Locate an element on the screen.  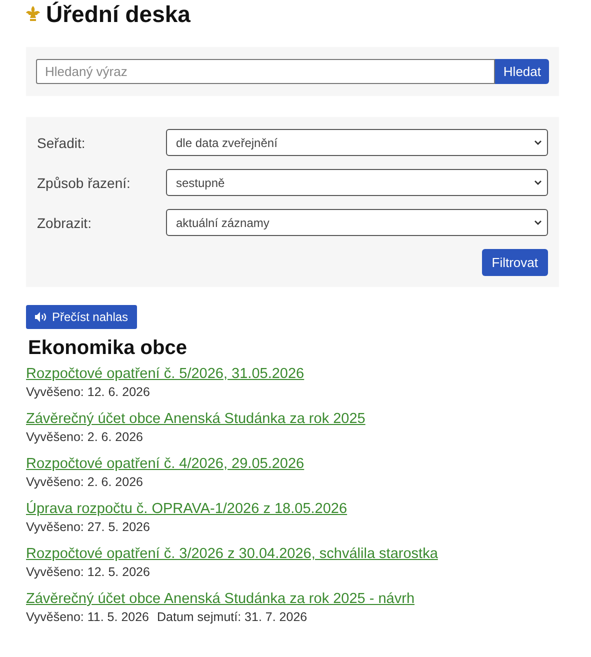
posted-date: Vyvěšeno: 27. 5. 2026 is located at coordinates (88, 527).